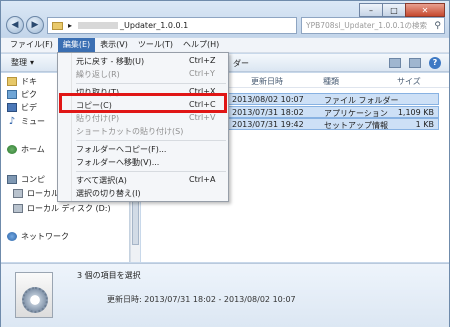 The image size is (450, 327). What do you see at coordinates (114, 45) in the screenshot?
I see `menu-view: 表示(V)` at bounding box center [114, 45].